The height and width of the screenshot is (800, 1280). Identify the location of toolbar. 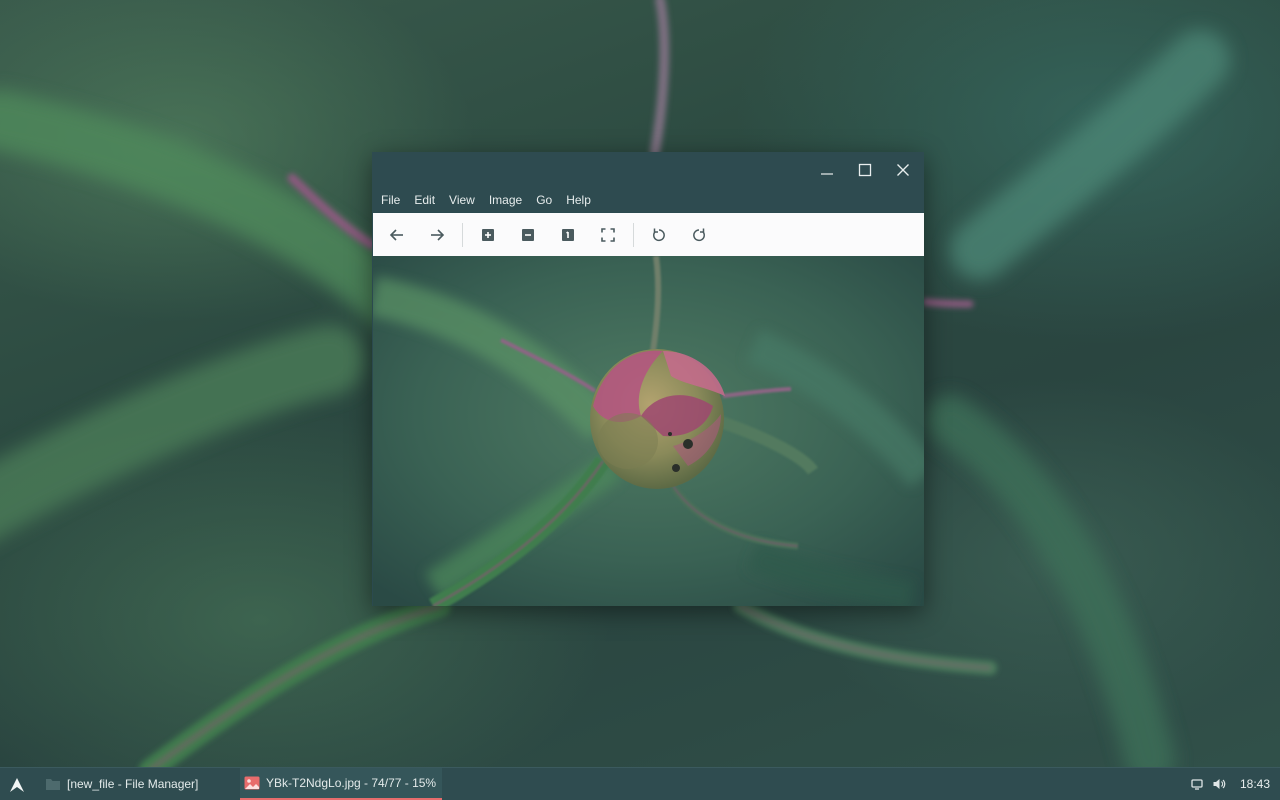
(648, 234).